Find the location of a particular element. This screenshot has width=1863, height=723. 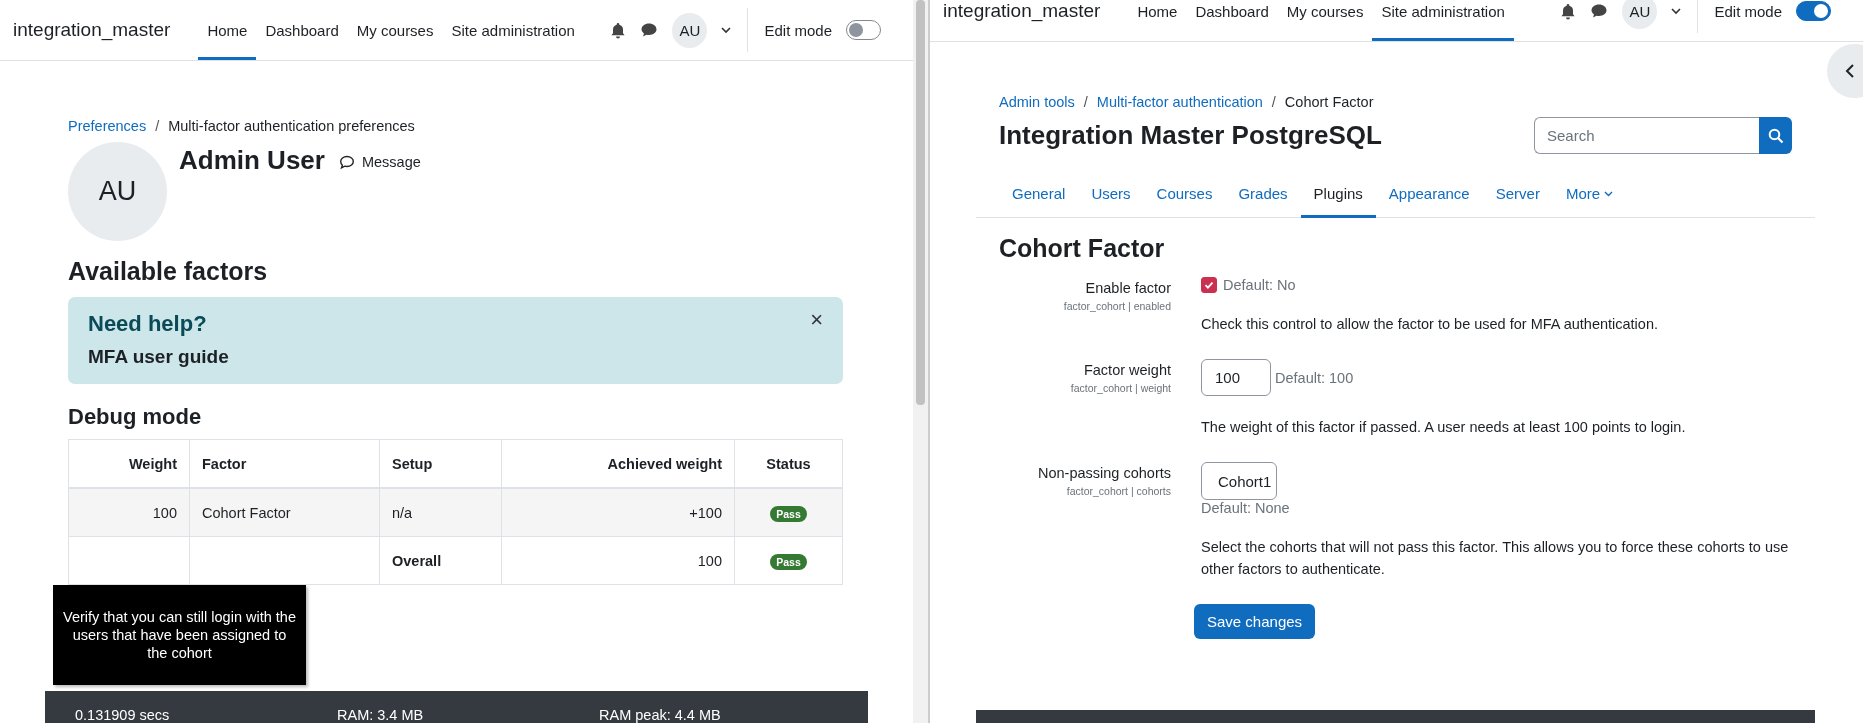

setting-label: Enable factor is located at coordinates (1127, 288).